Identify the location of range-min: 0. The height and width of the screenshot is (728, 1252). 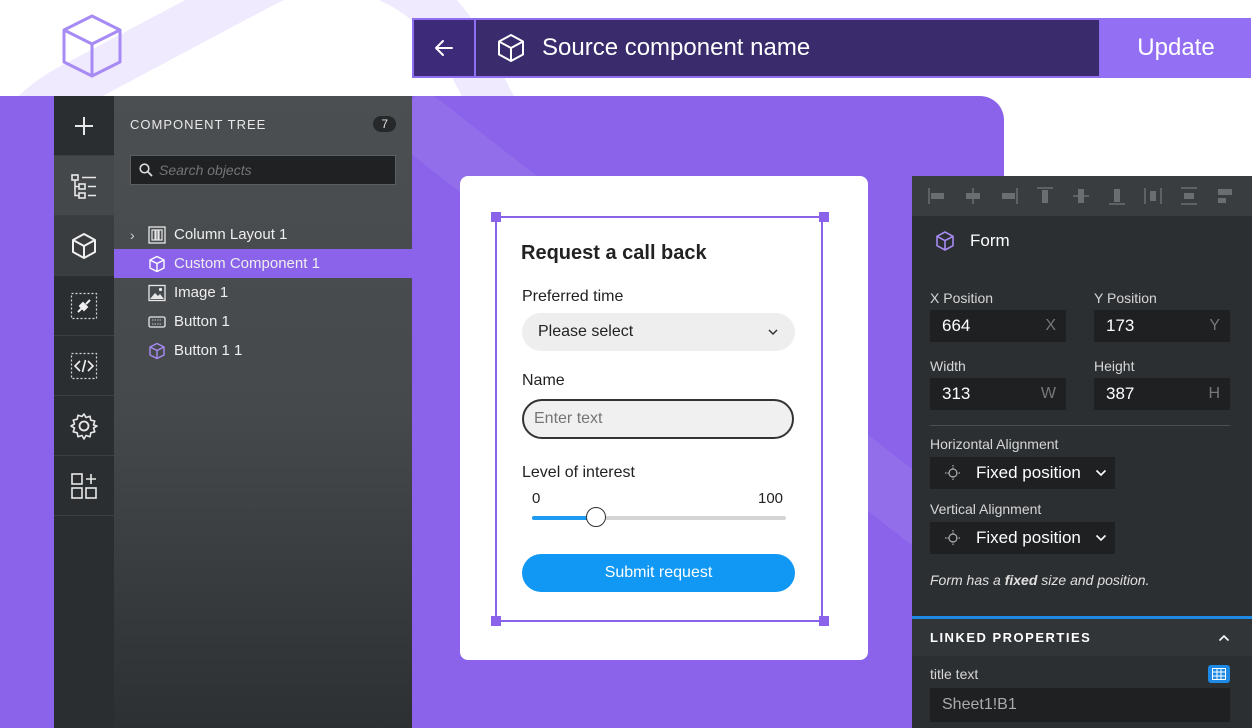
(536, 498).